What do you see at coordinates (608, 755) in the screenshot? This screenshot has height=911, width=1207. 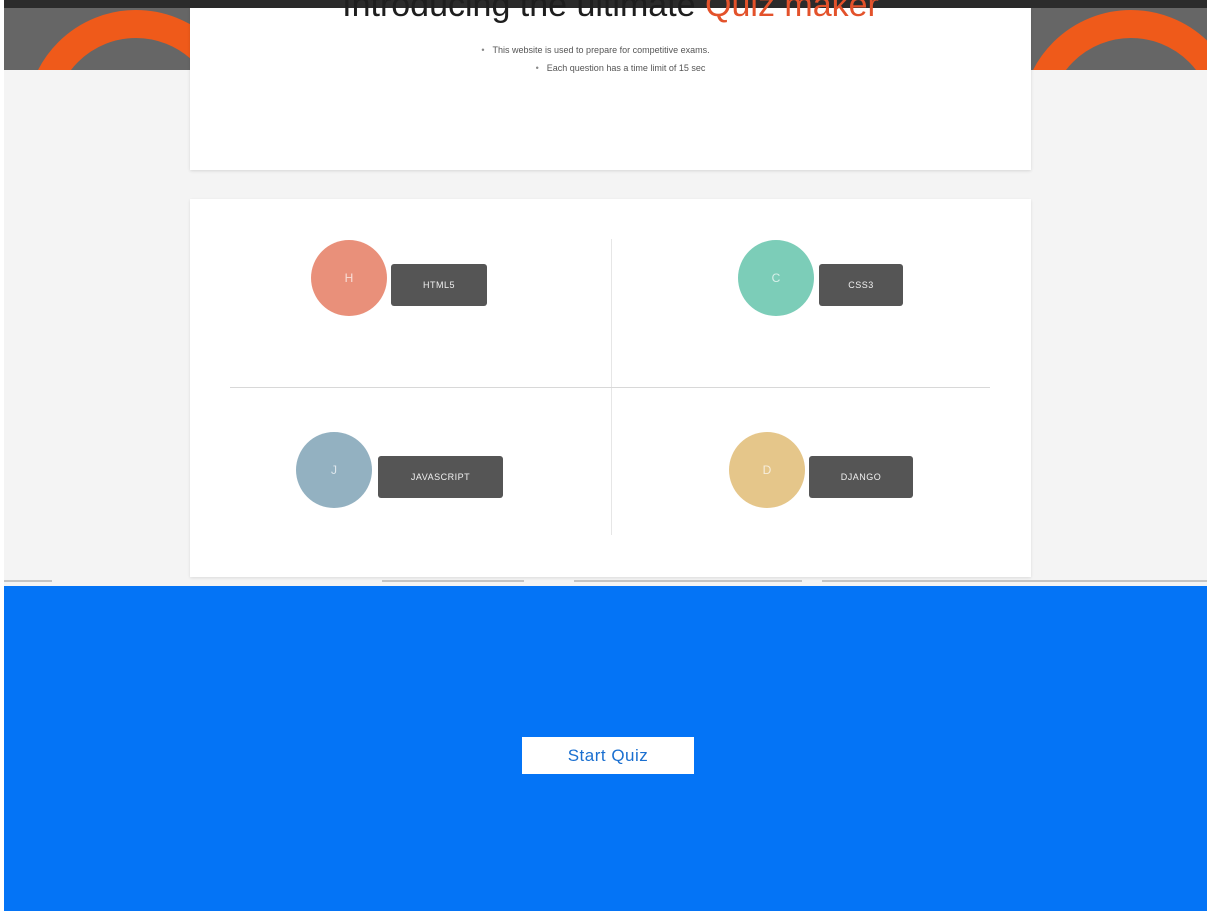 I see `start-quiz-button: Start Quiz` at bounding box center [608, 755].